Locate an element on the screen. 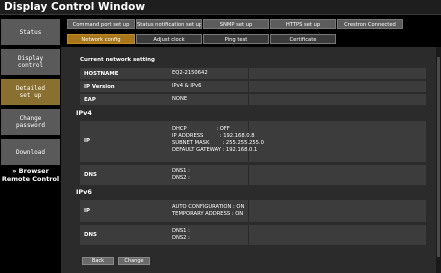 The image size is (441, 273). table-row: IP Version IPv4 & IPv6 is located at coordinates (253, 86).